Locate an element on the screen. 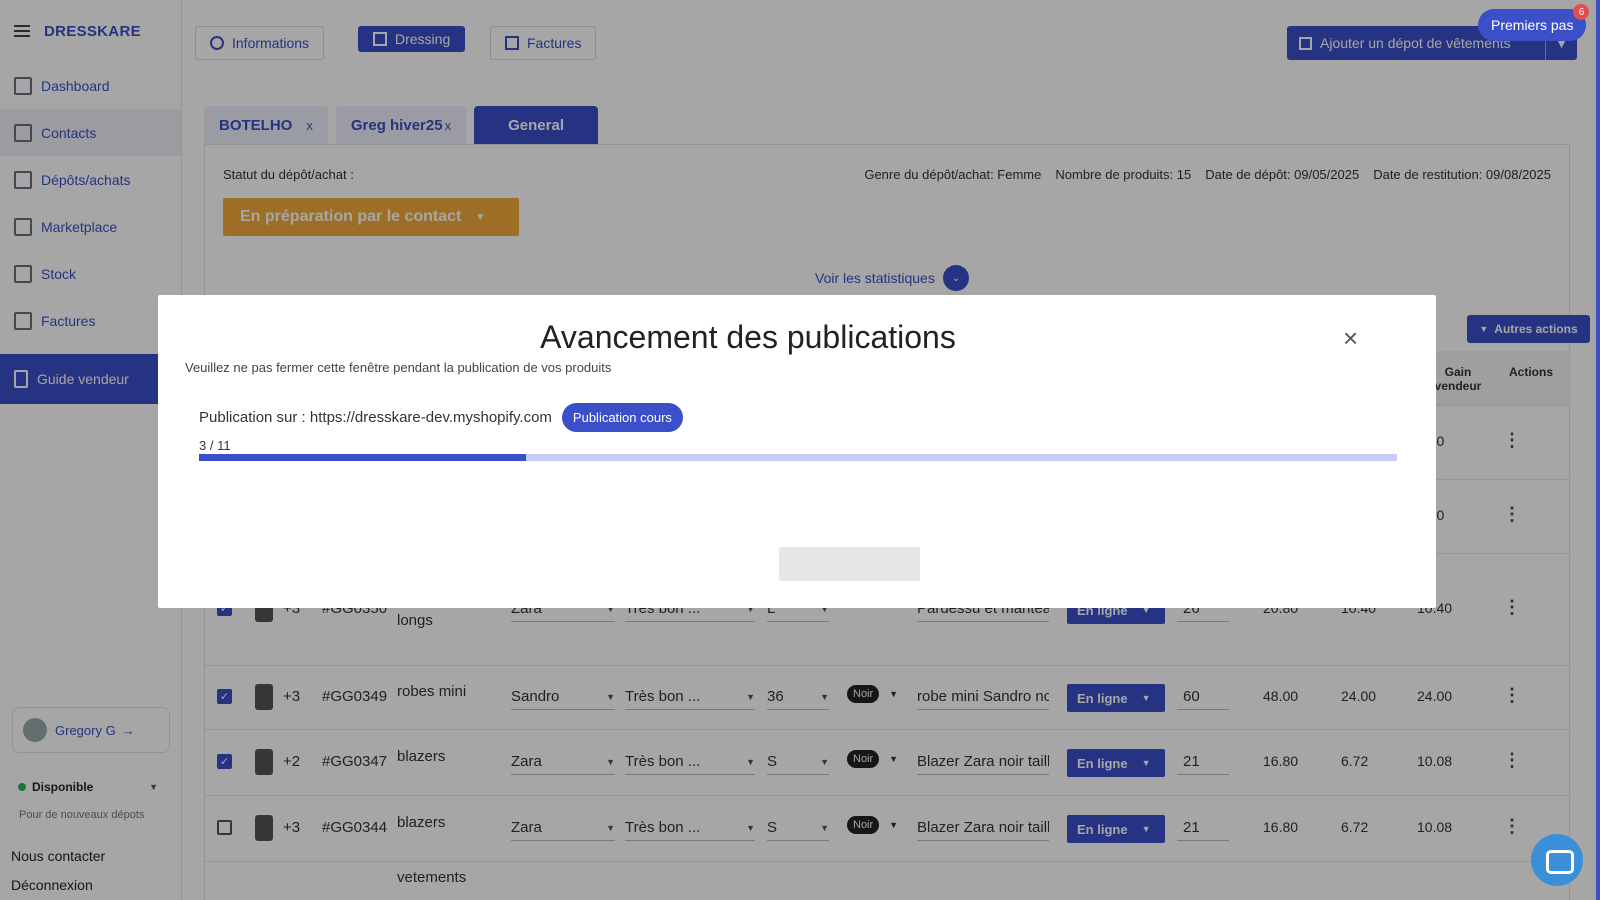 The height and width of the screenshot is (900, 1600). premiers-pas-button: Premiers pas 6 is located at coordinates (1534, 22).